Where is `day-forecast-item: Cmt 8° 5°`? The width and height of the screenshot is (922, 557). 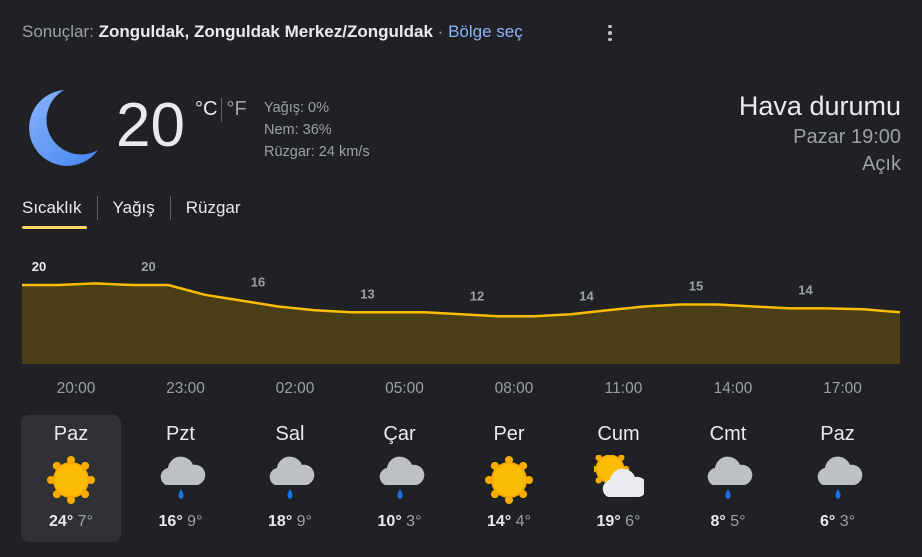 day-forecast-item: Cmt 8° 5° is located at coordinates (728, 478).